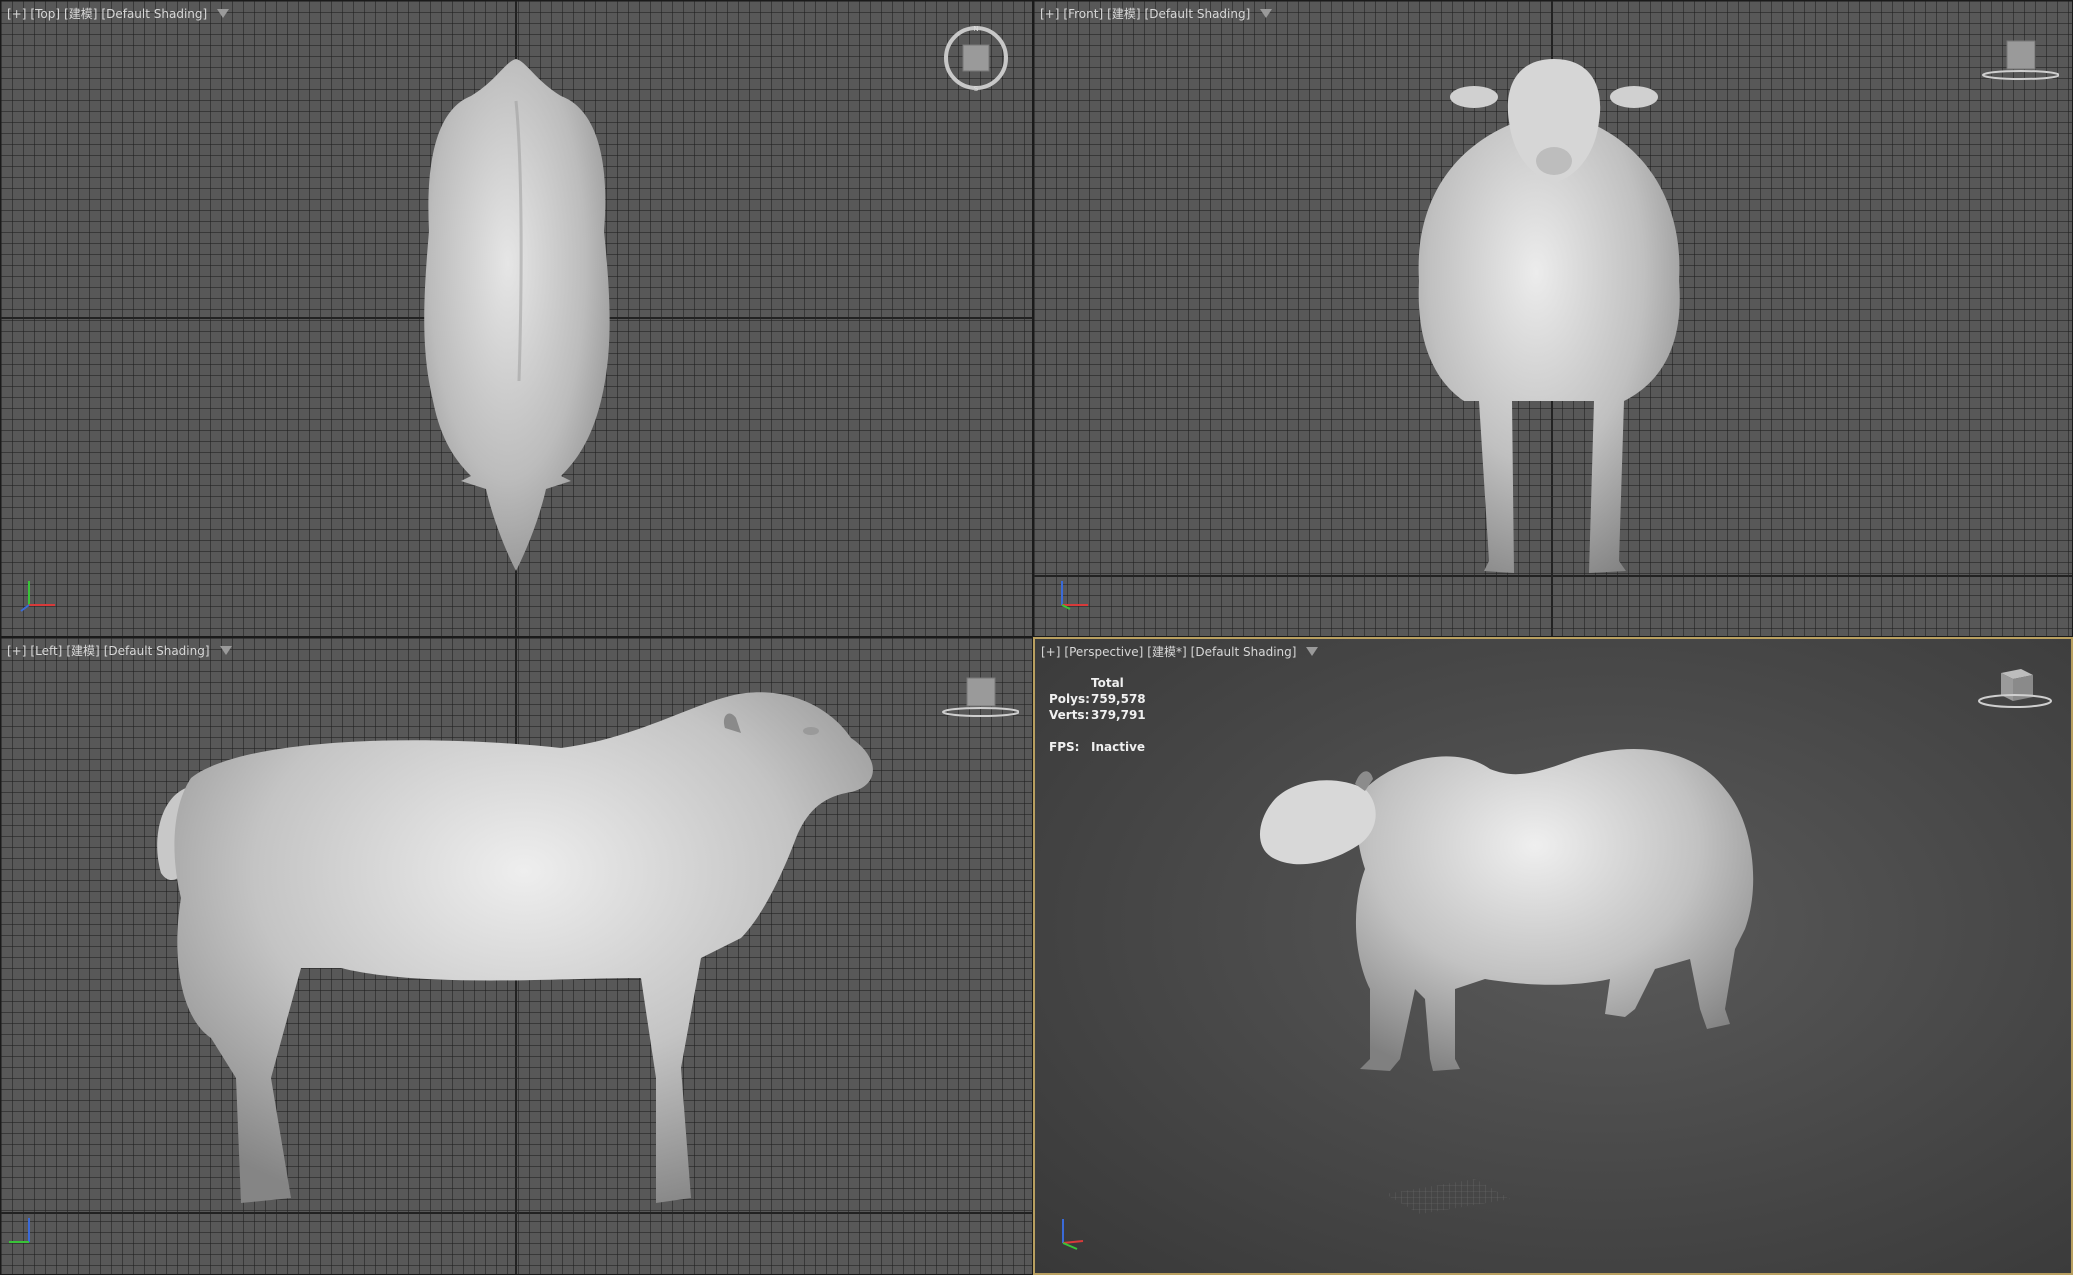 The height and width of the screenshot is (1275, 2073). What do you see at coordinates (515, 947) in the screenshot?
I see `sheep-model-left` at bounding box center [515, 947].